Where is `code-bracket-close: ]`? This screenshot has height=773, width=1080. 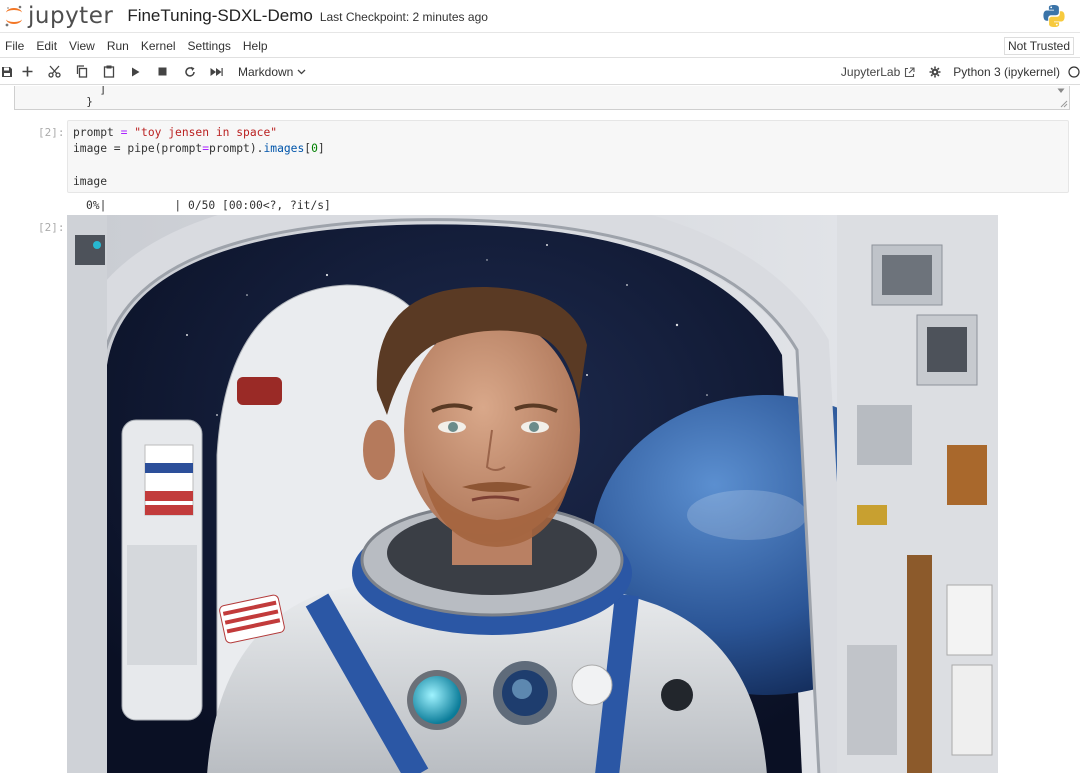 code-bracket-close: ] is located at coordinates (321, 148).